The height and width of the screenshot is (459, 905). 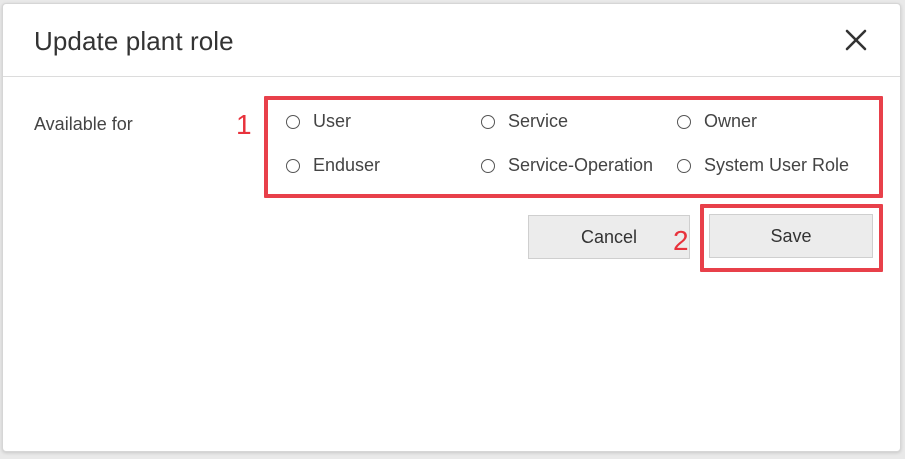 What do you see at coordinates (791, 236) in the screenshot?
I see `save-button: Save` at bounding box center [791, 236].